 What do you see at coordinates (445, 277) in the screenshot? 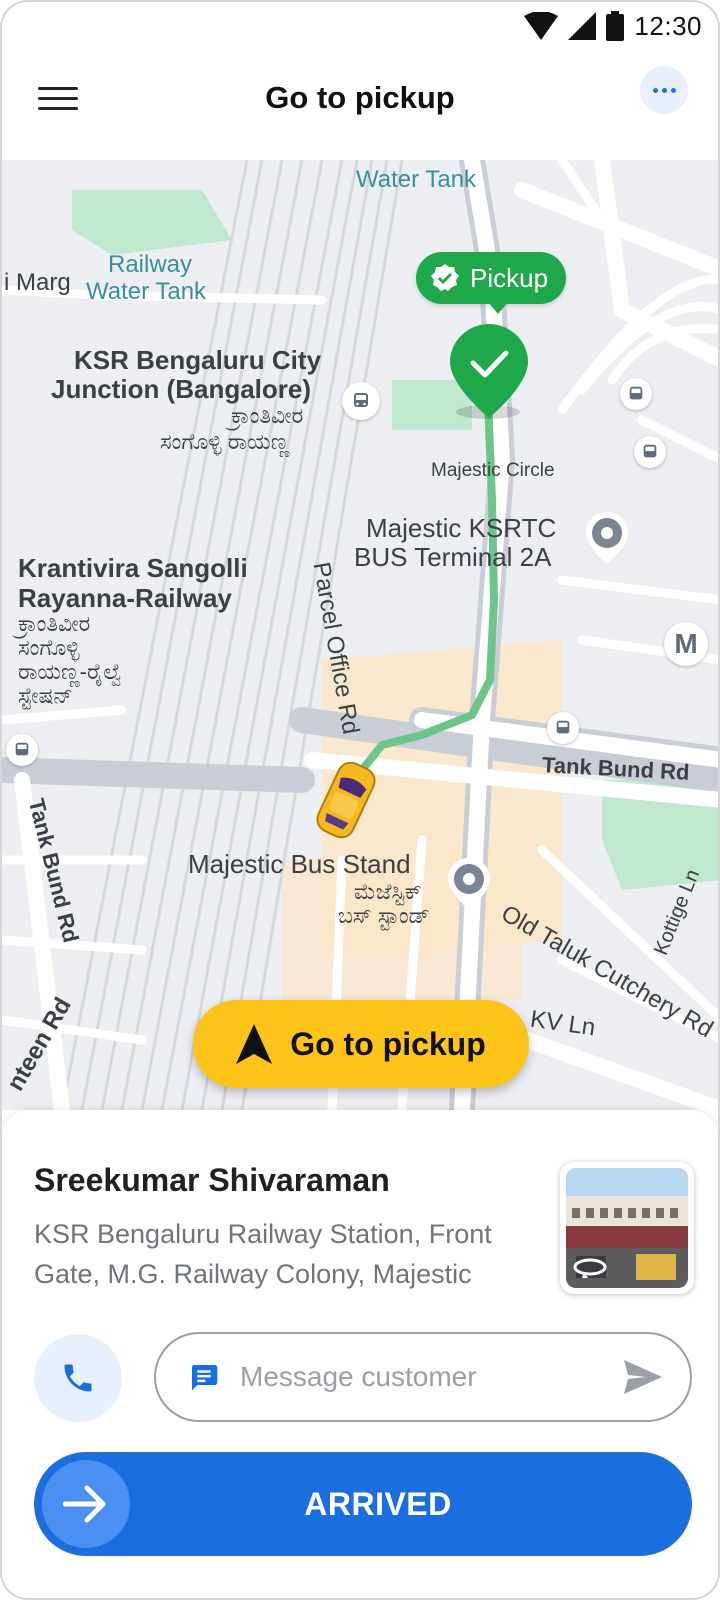
I see `verified-check-icon` at bounding box center [445, 277].